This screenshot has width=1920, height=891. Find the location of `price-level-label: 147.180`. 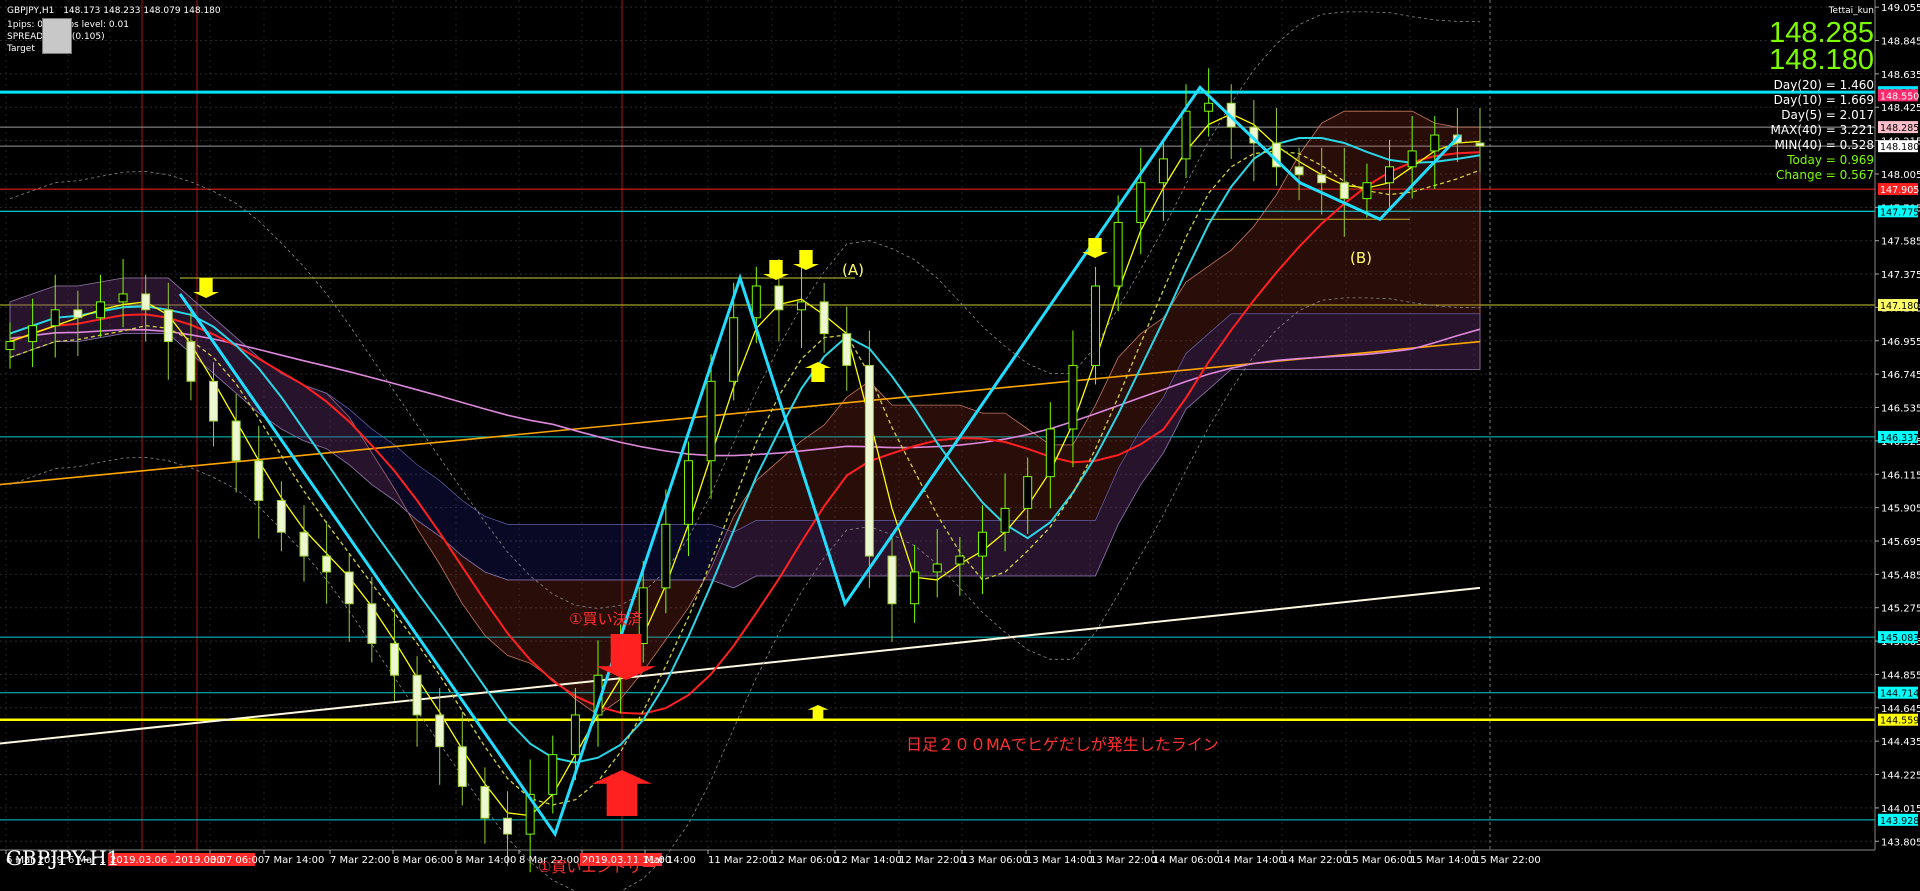

price-level-label: 147.180 is located at coordinates (1899, 306).